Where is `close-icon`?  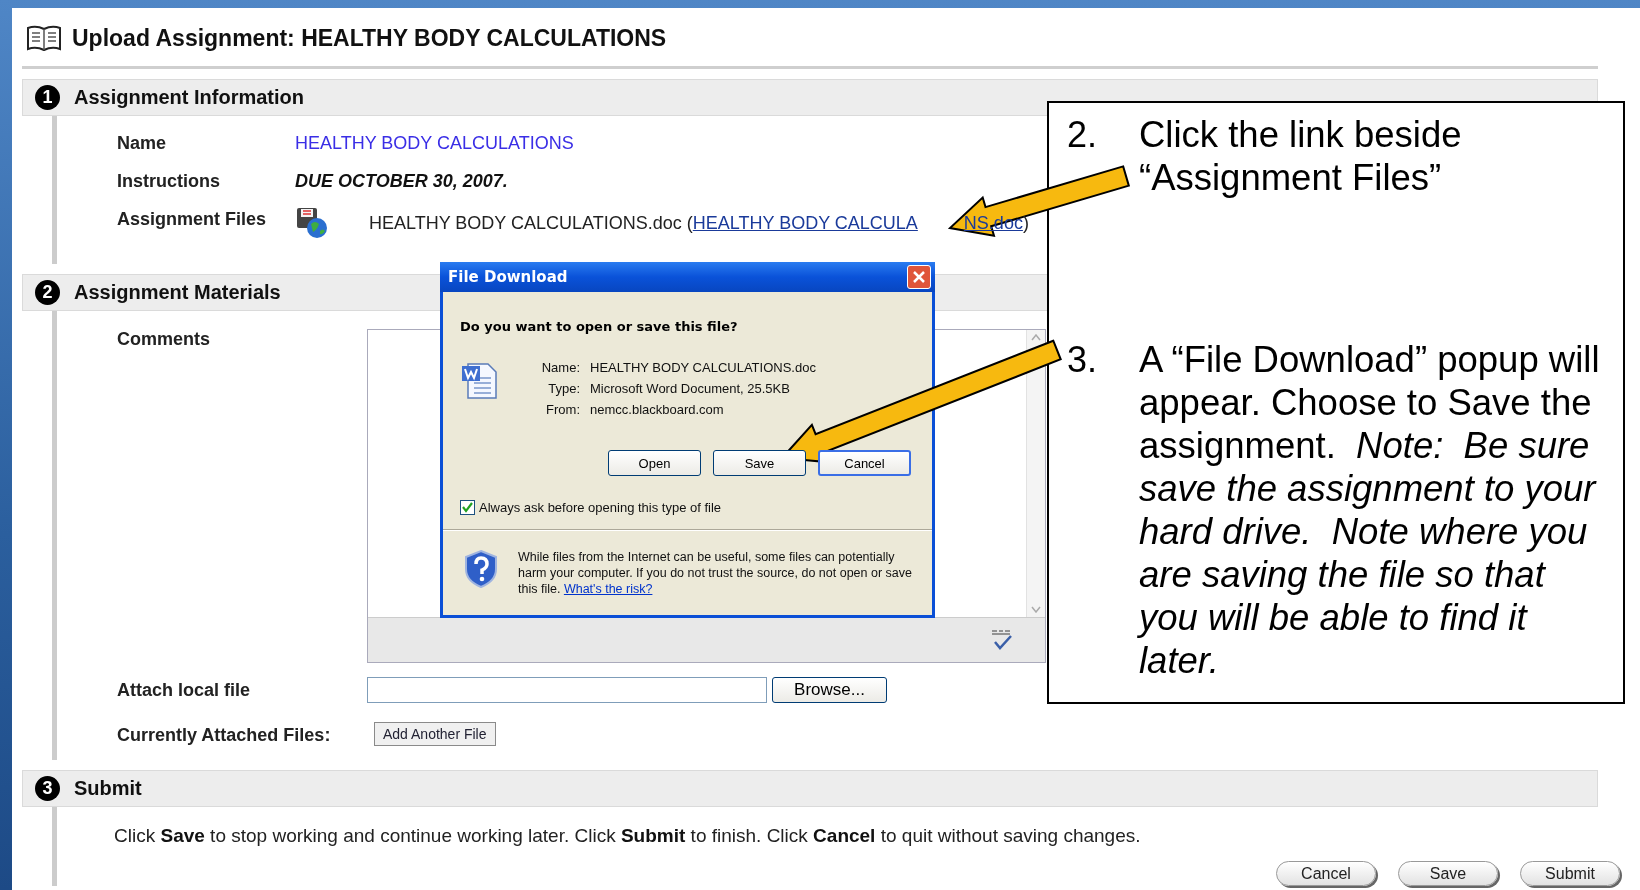 close-icon is located at coordinates (919, 277).